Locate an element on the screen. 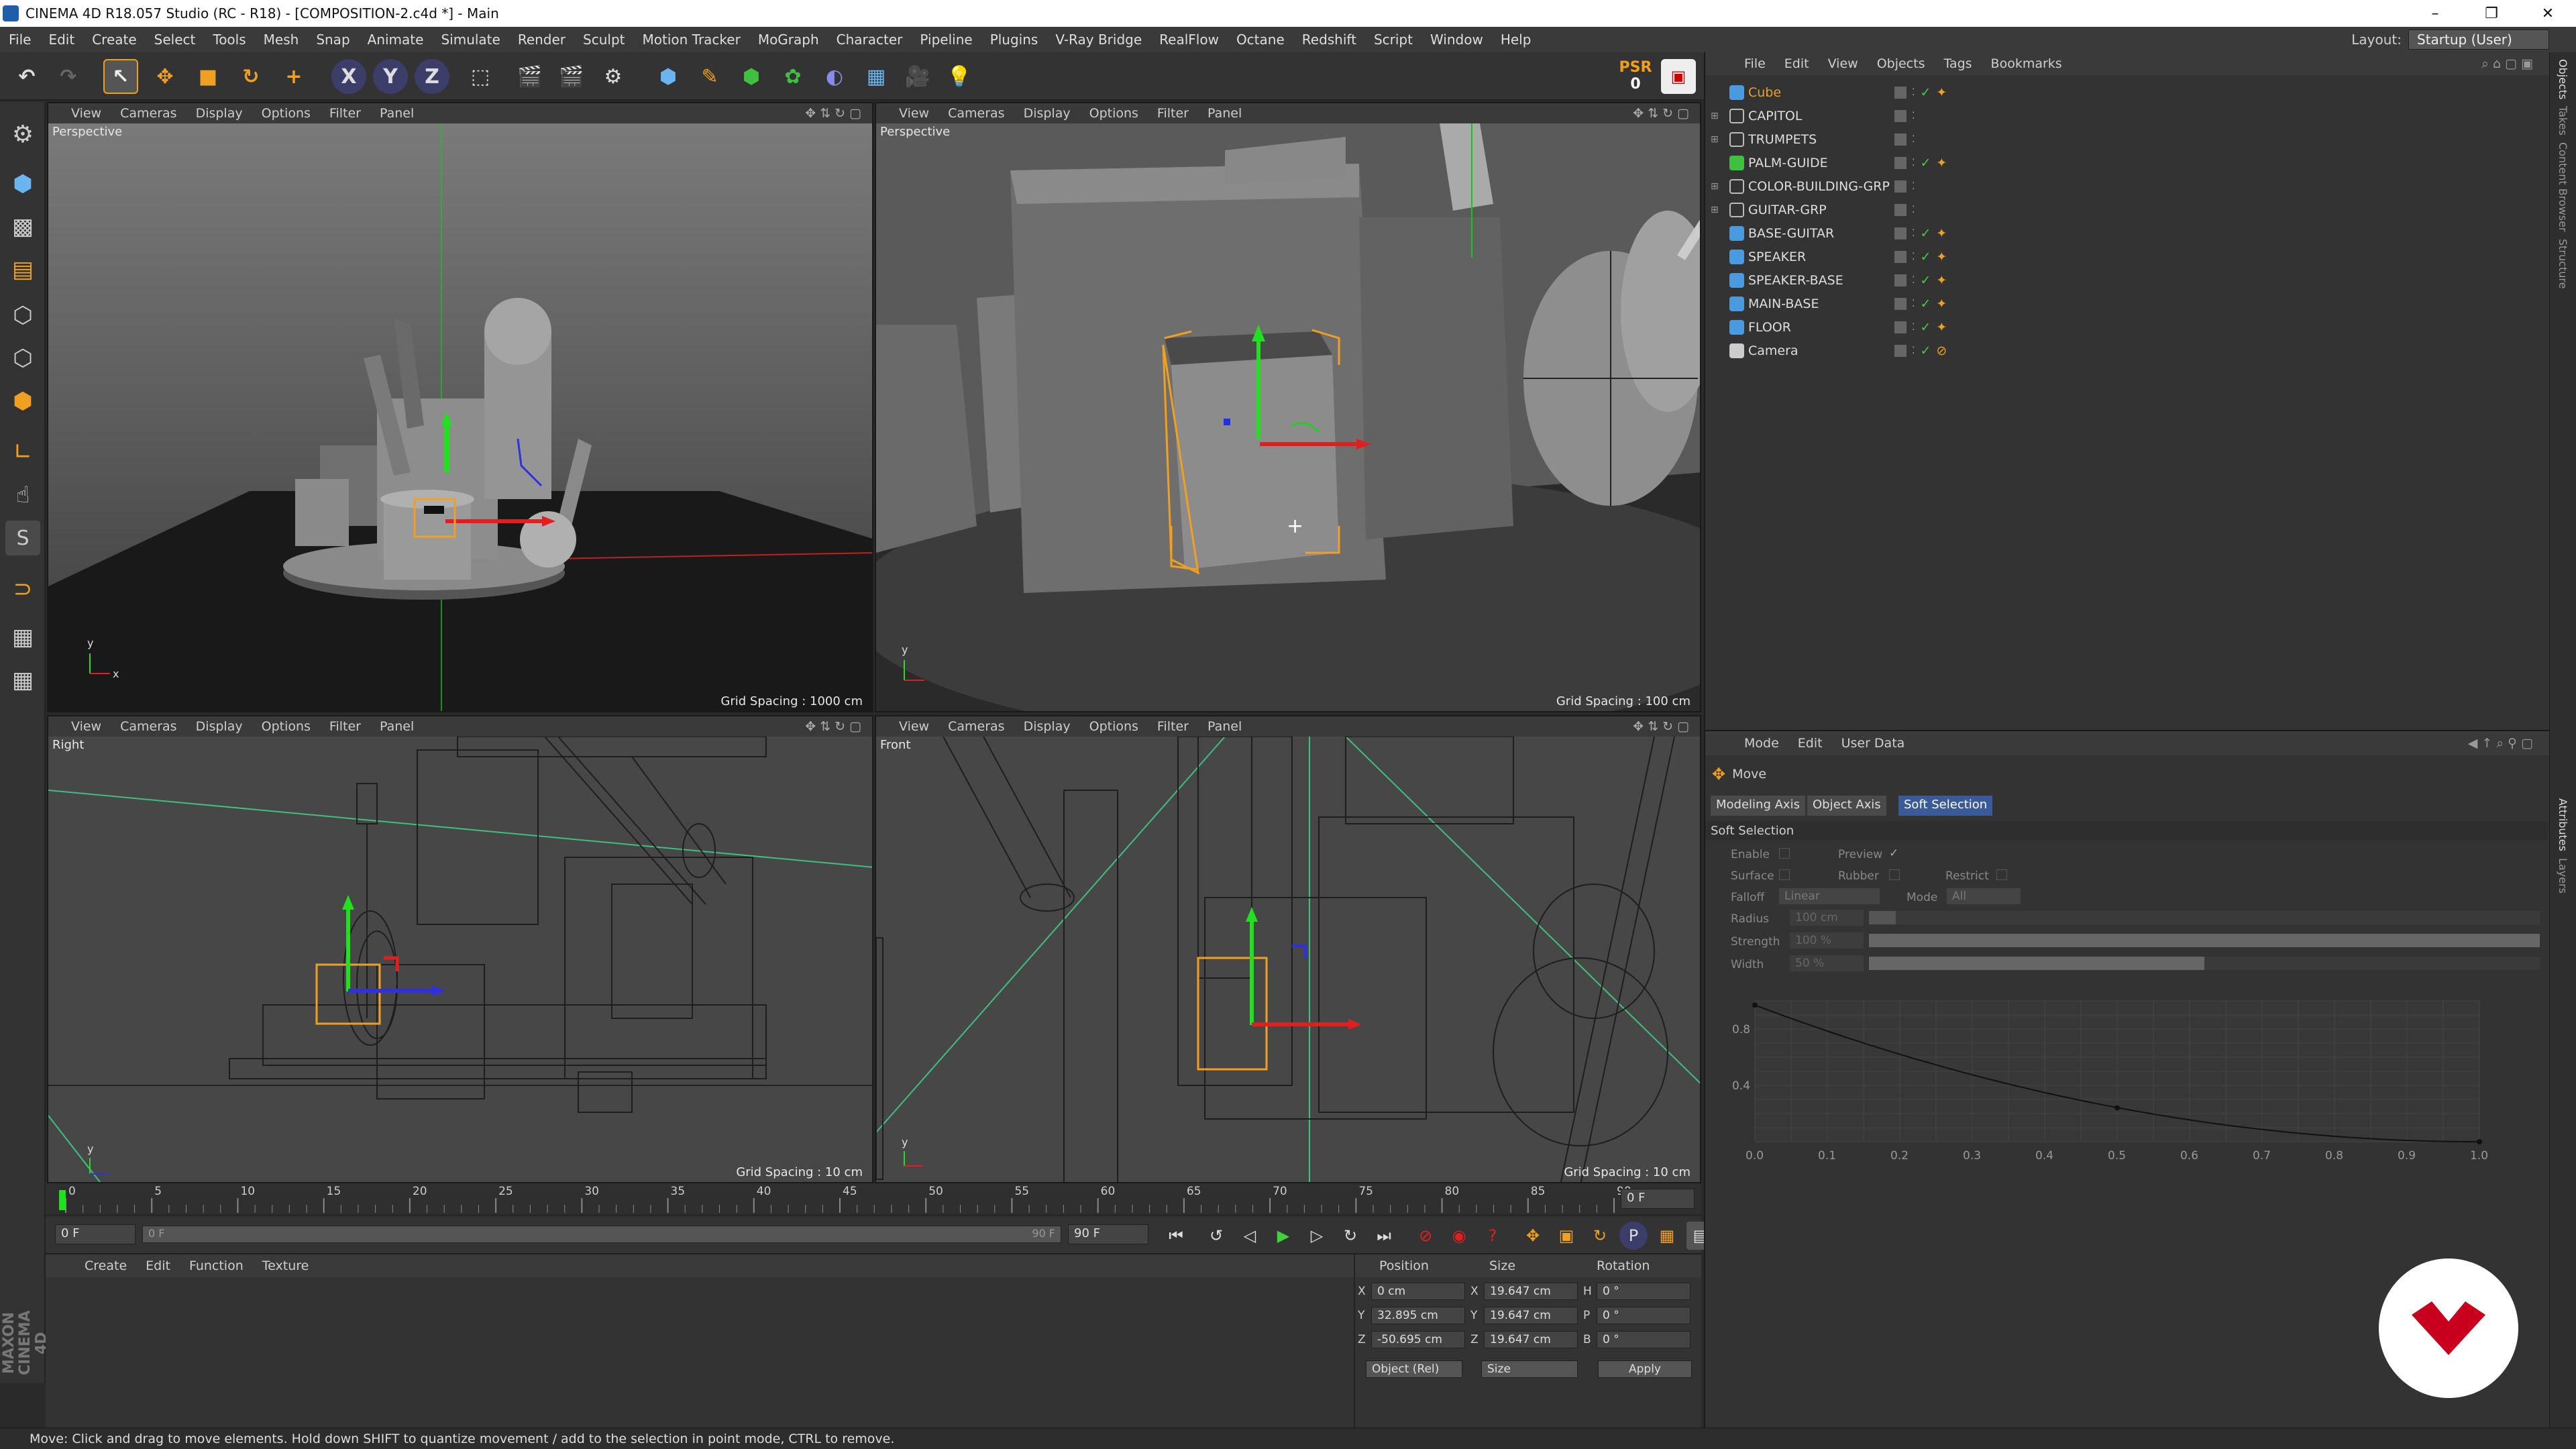  om-search-icon: ⌕ ⌂ ▢ ▣ is located at coordinates (2507, 63).